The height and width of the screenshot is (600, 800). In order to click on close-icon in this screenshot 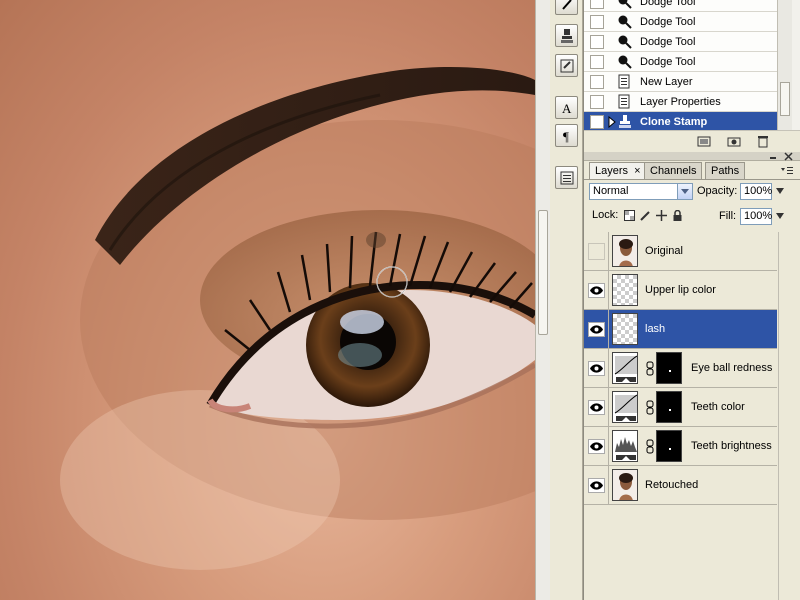, I will do `click(788, 156)`.